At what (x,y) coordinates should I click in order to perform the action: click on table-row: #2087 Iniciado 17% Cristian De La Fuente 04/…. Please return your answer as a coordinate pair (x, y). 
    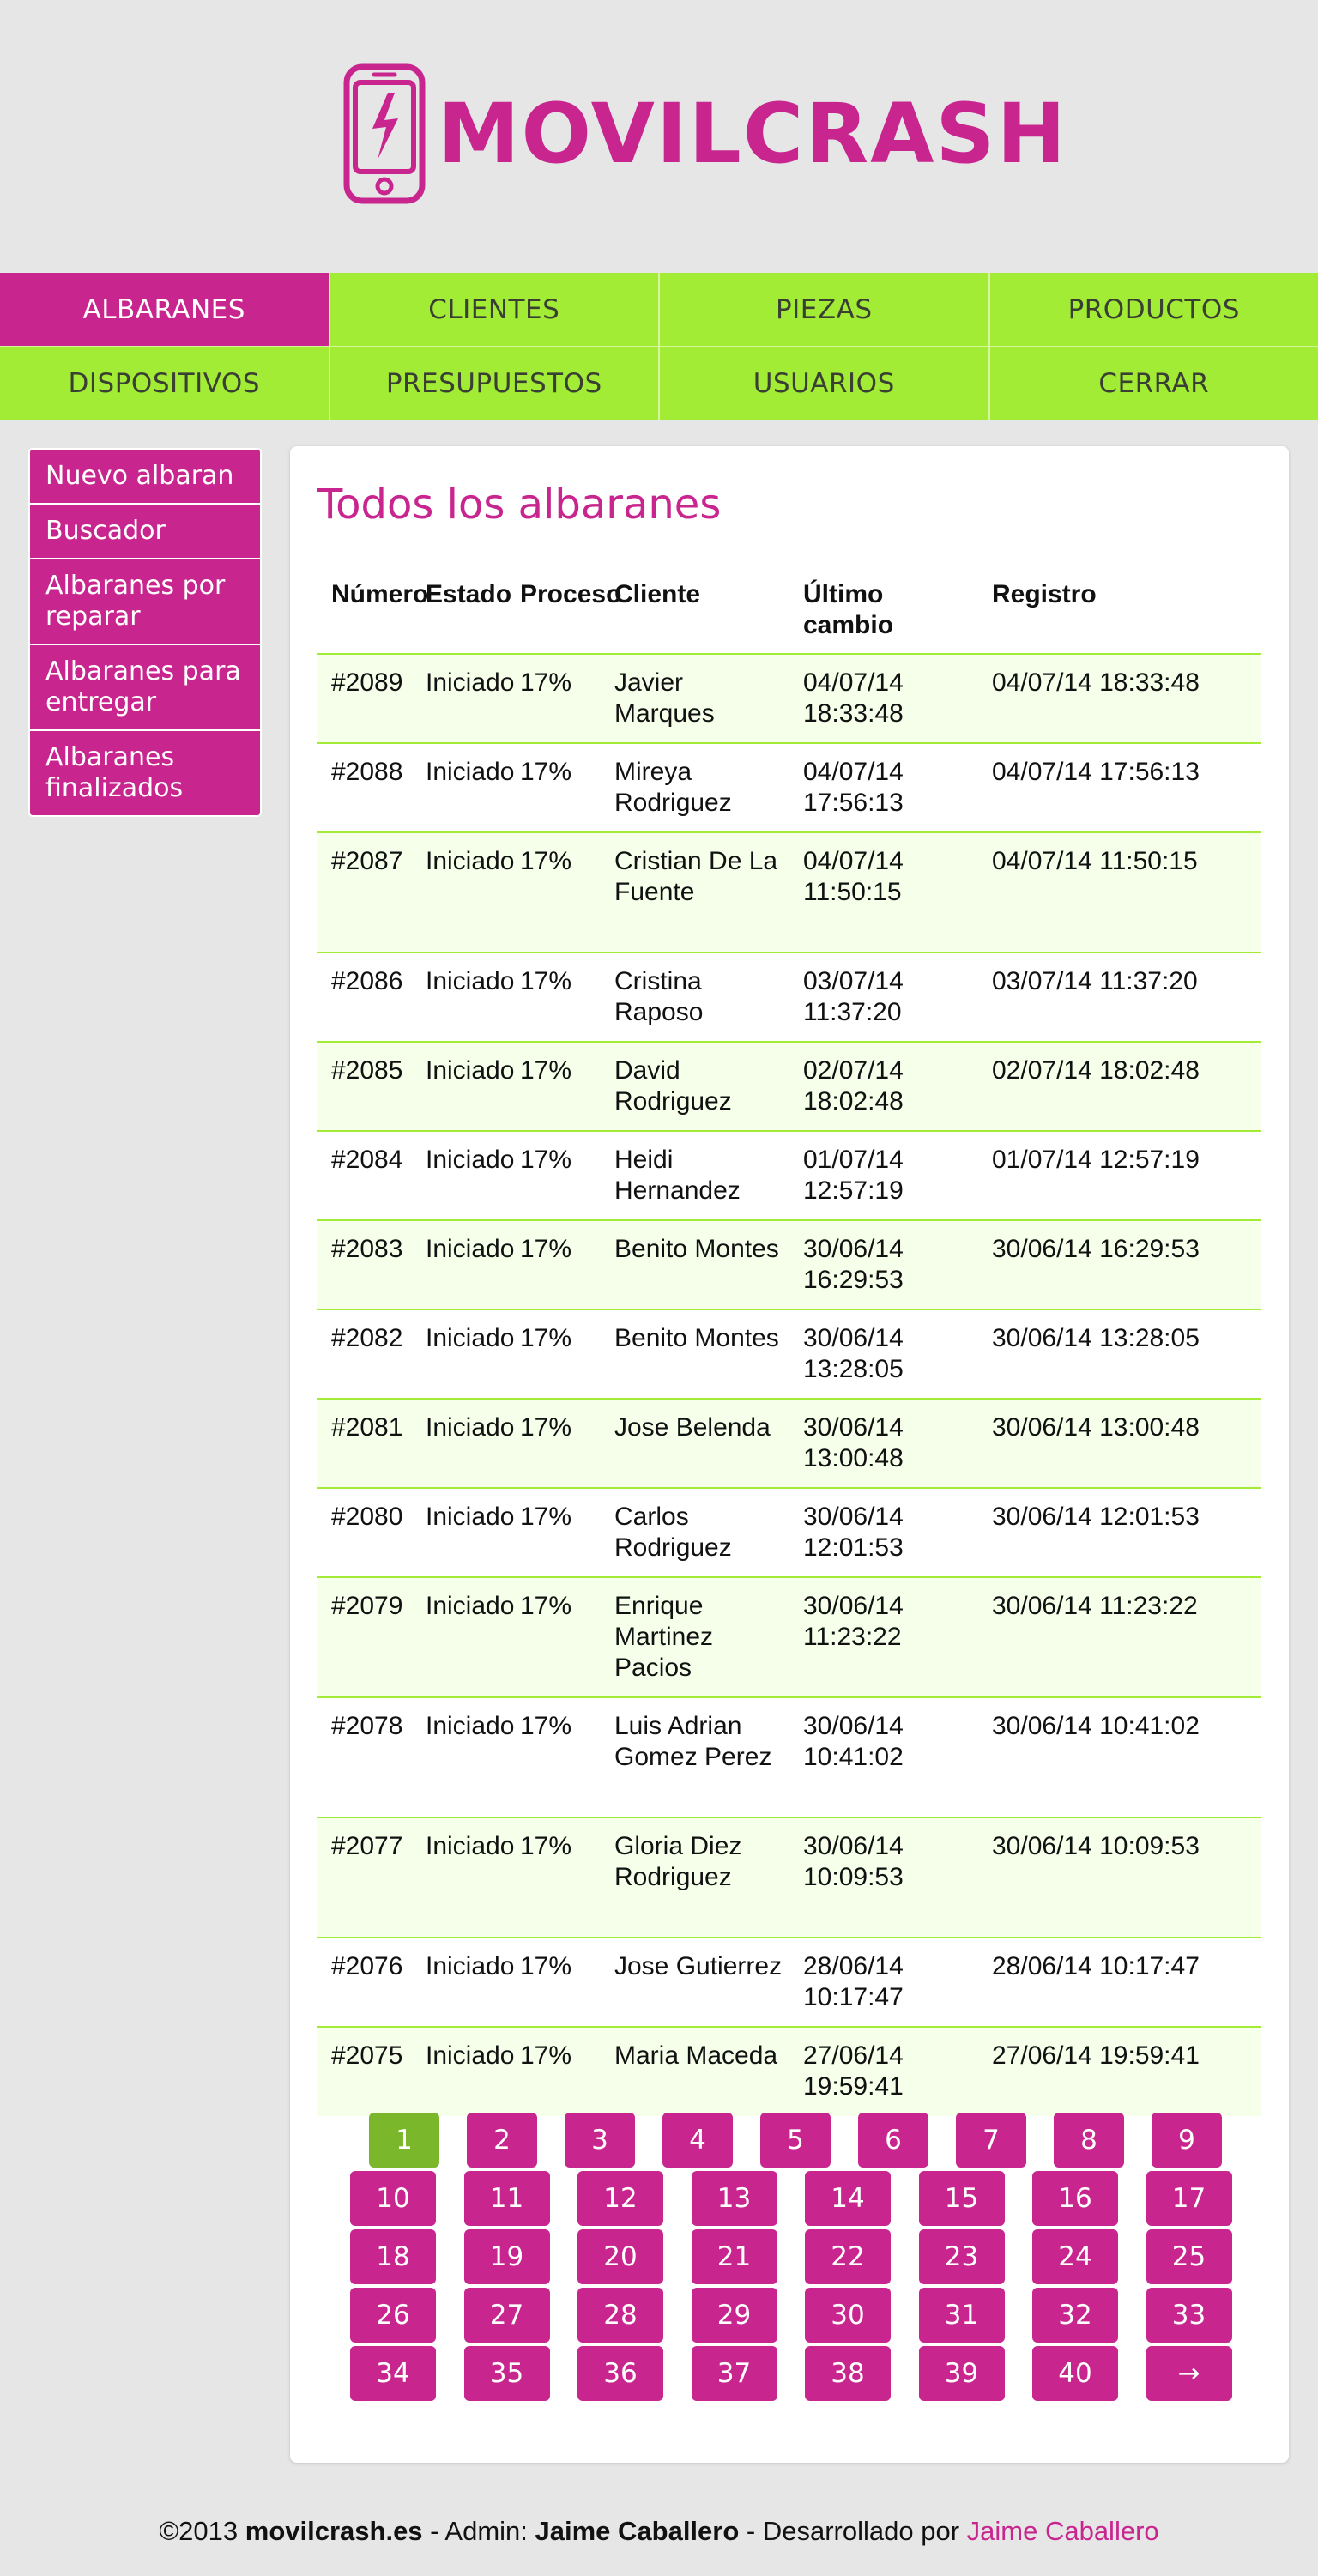
    Looking at the image, I should click on (789, 892).